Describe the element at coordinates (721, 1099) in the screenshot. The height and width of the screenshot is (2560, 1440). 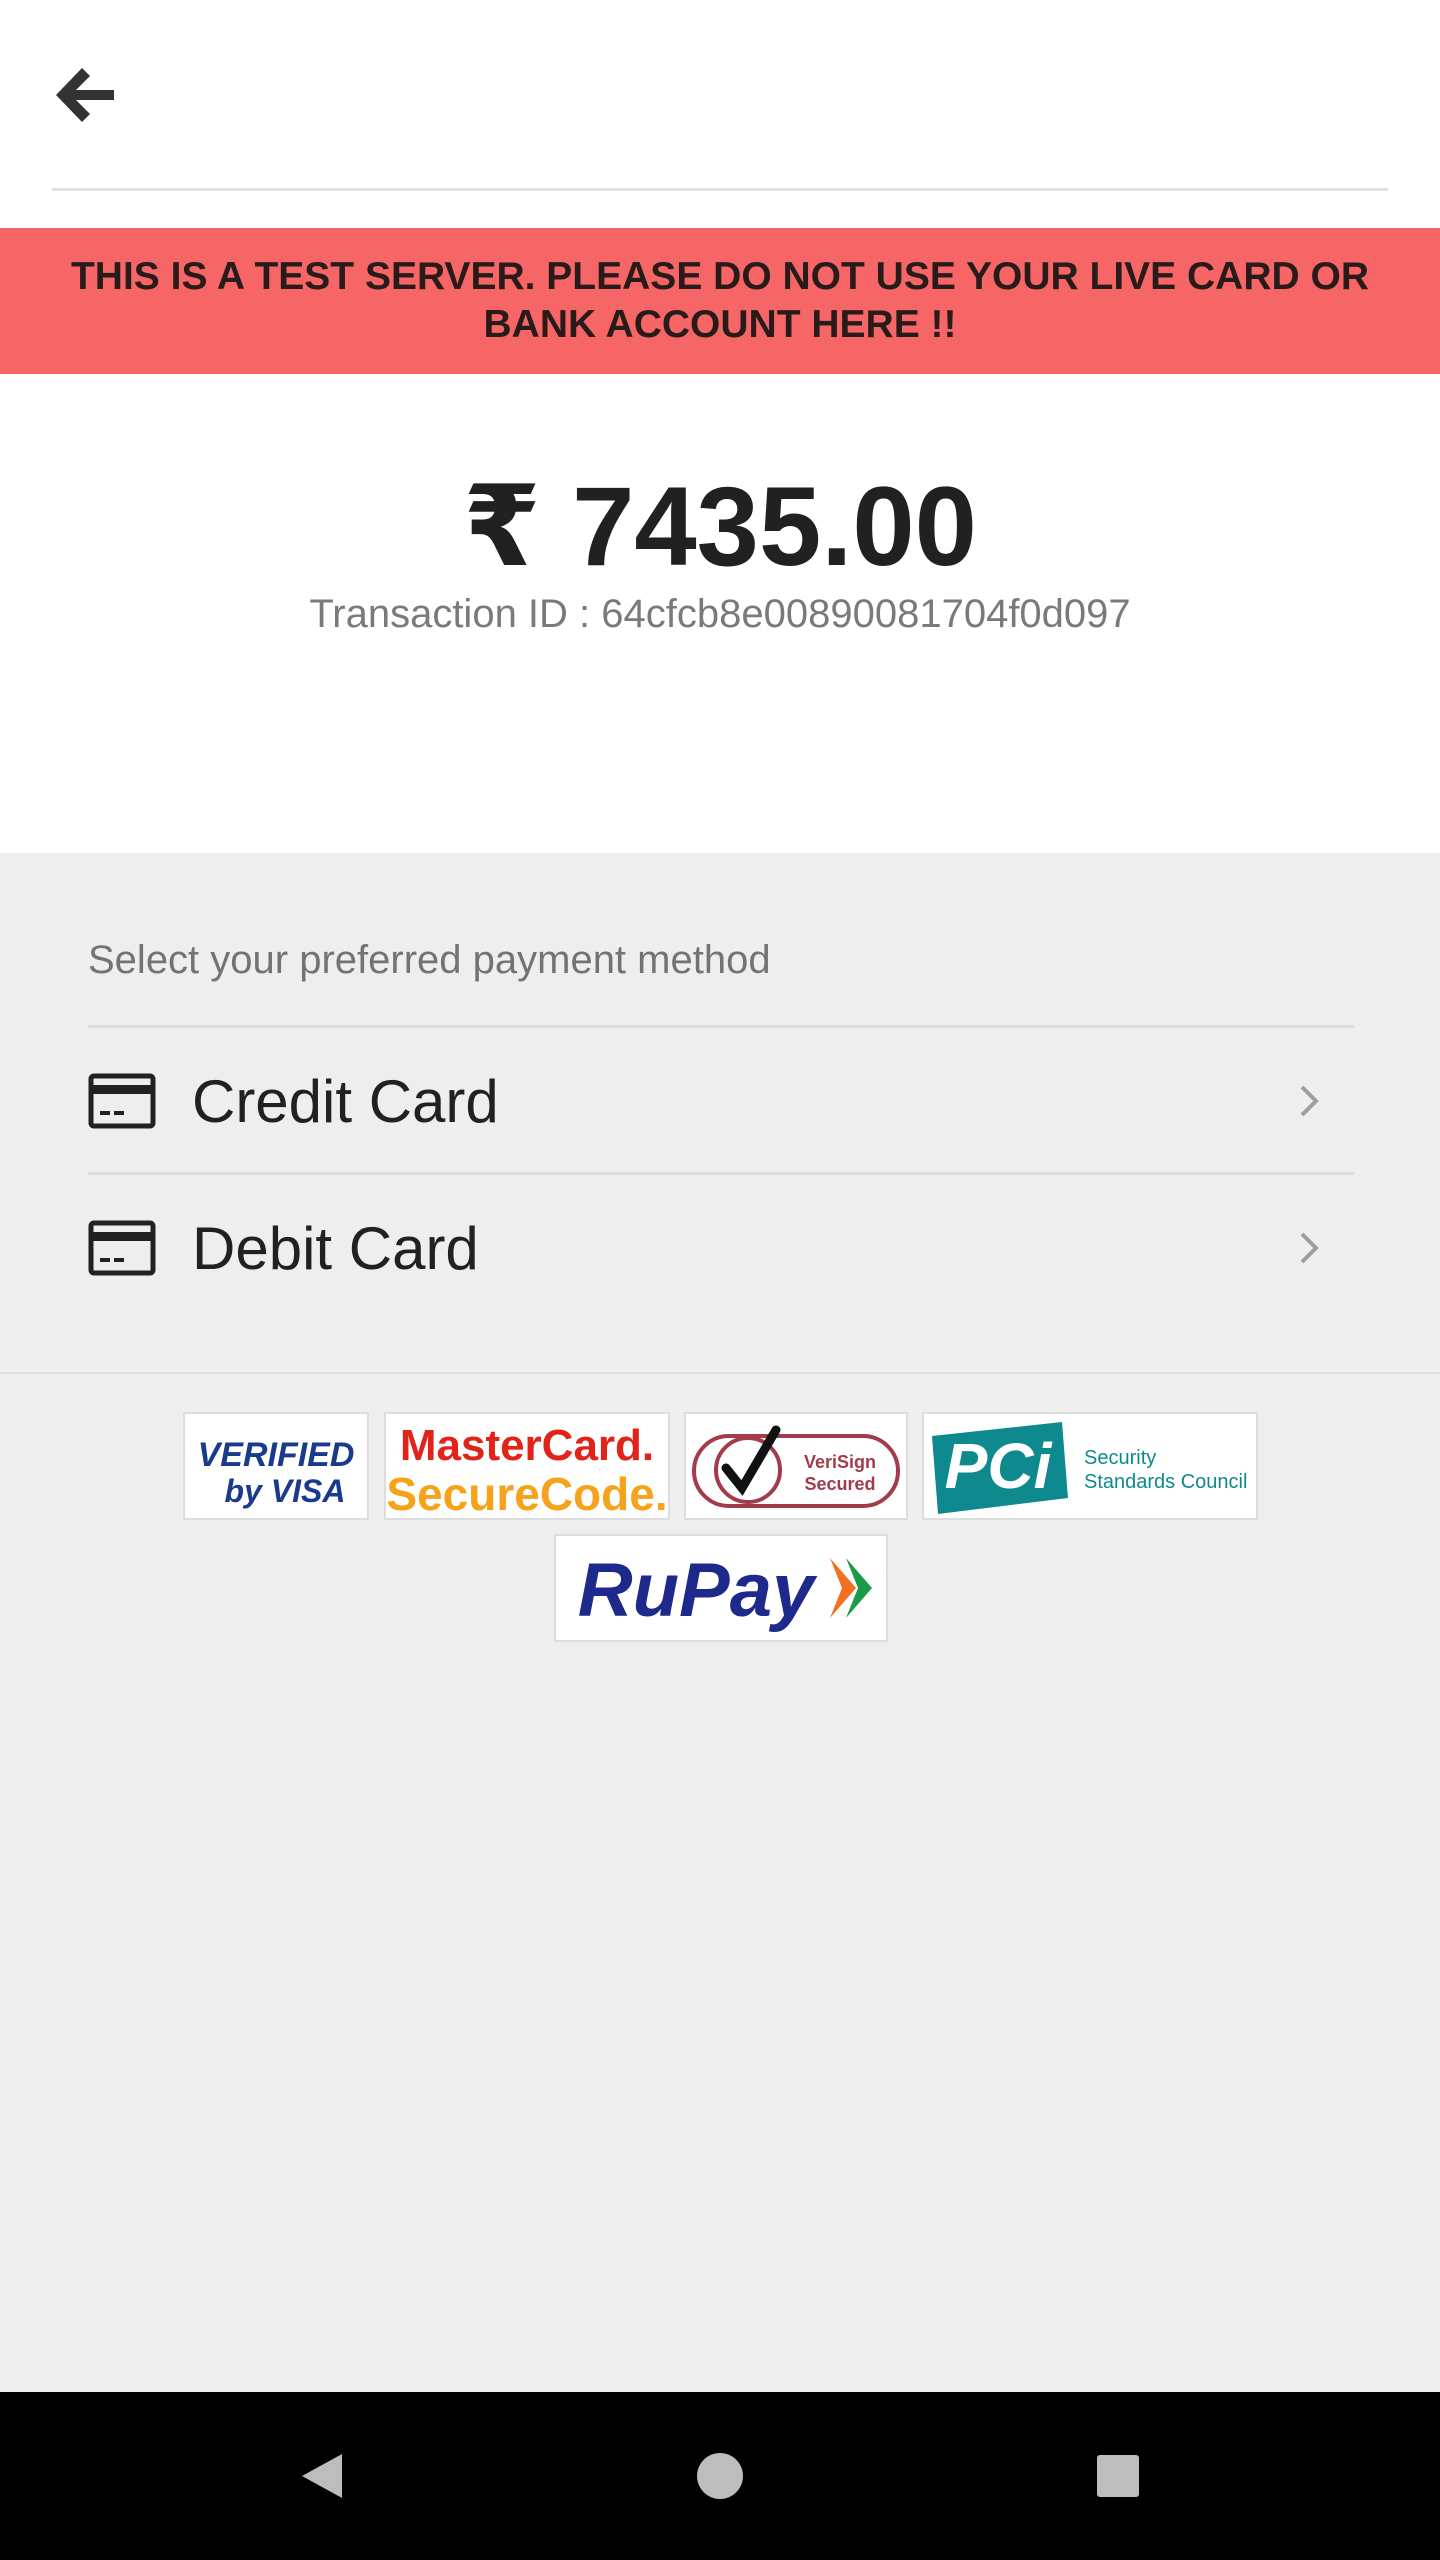
I see `credit-card-option: Credit Card` at that location.